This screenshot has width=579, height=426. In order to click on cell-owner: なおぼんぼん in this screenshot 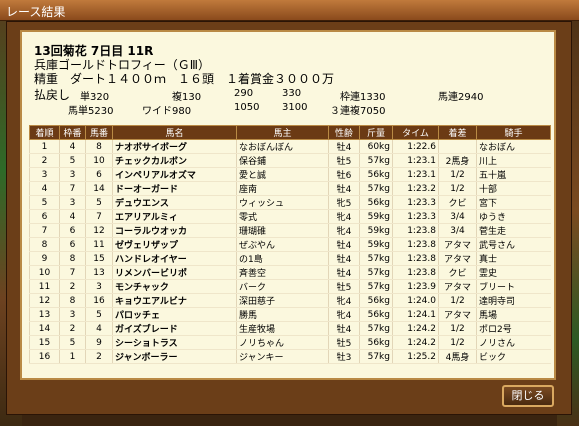, I will do `click(282, 146)`.